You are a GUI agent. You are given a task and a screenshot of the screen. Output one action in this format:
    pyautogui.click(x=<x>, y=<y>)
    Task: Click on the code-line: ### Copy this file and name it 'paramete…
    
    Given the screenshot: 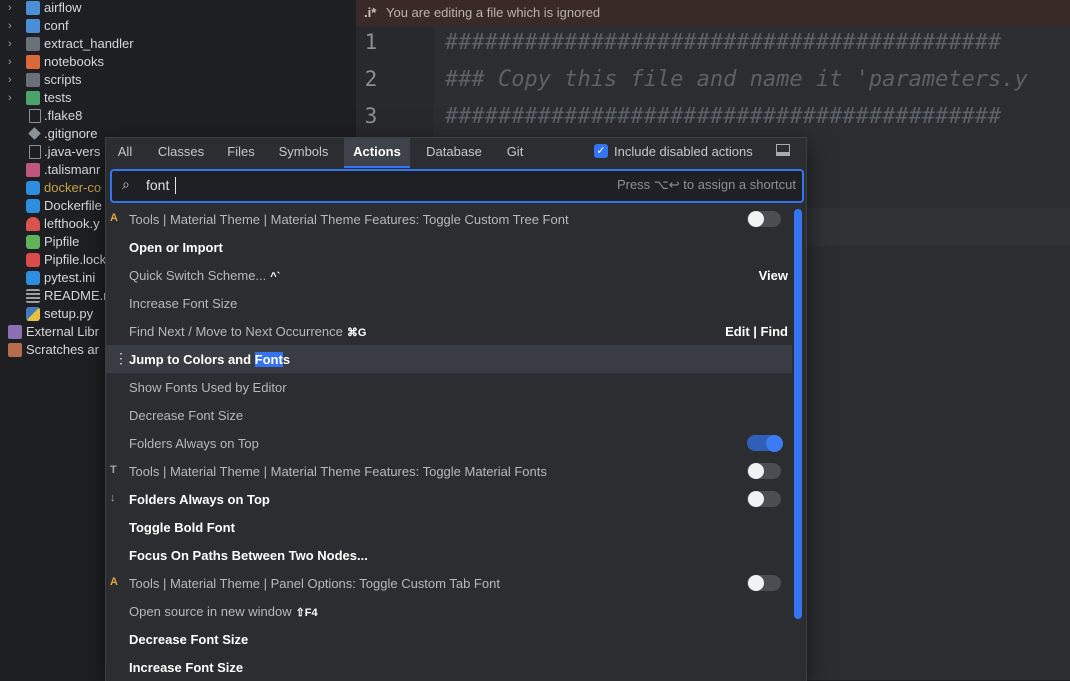 What is the action you would take?
    pyautogui.click(x=736, y=79)
    